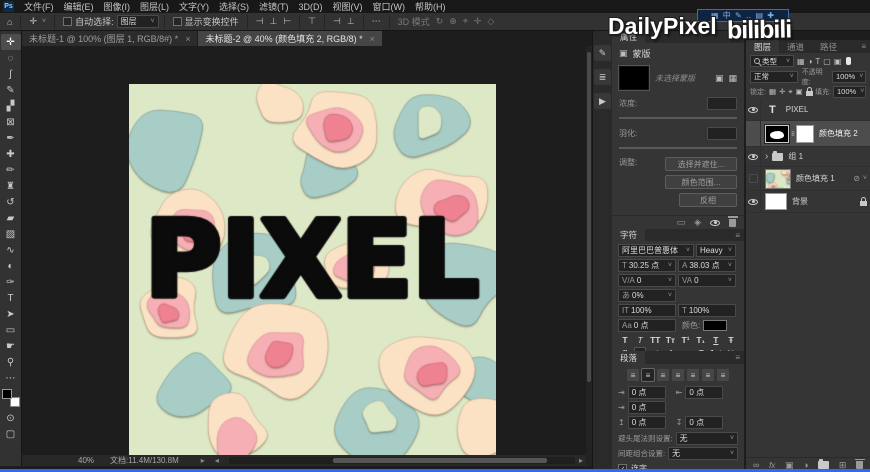 The width and height of the screenshot is (870, 472). I want to click on show-transform-checkbox: 显示变换控件, so click(206, 21).